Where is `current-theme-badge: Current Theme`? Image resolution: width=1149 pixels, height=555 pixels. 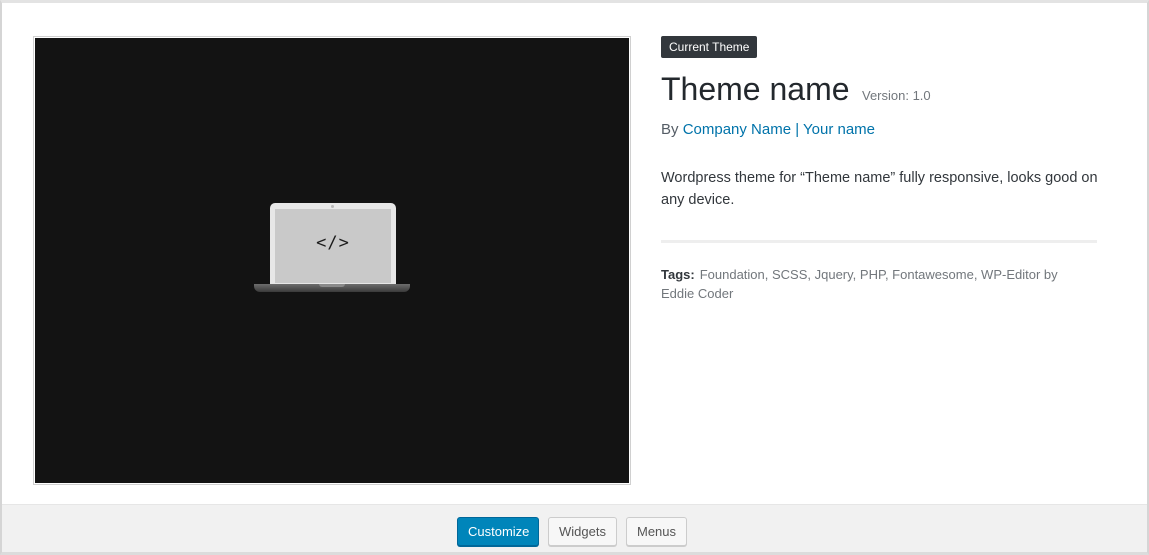 current-theme-badge: Current Theme is located at coordinates (709, 47).